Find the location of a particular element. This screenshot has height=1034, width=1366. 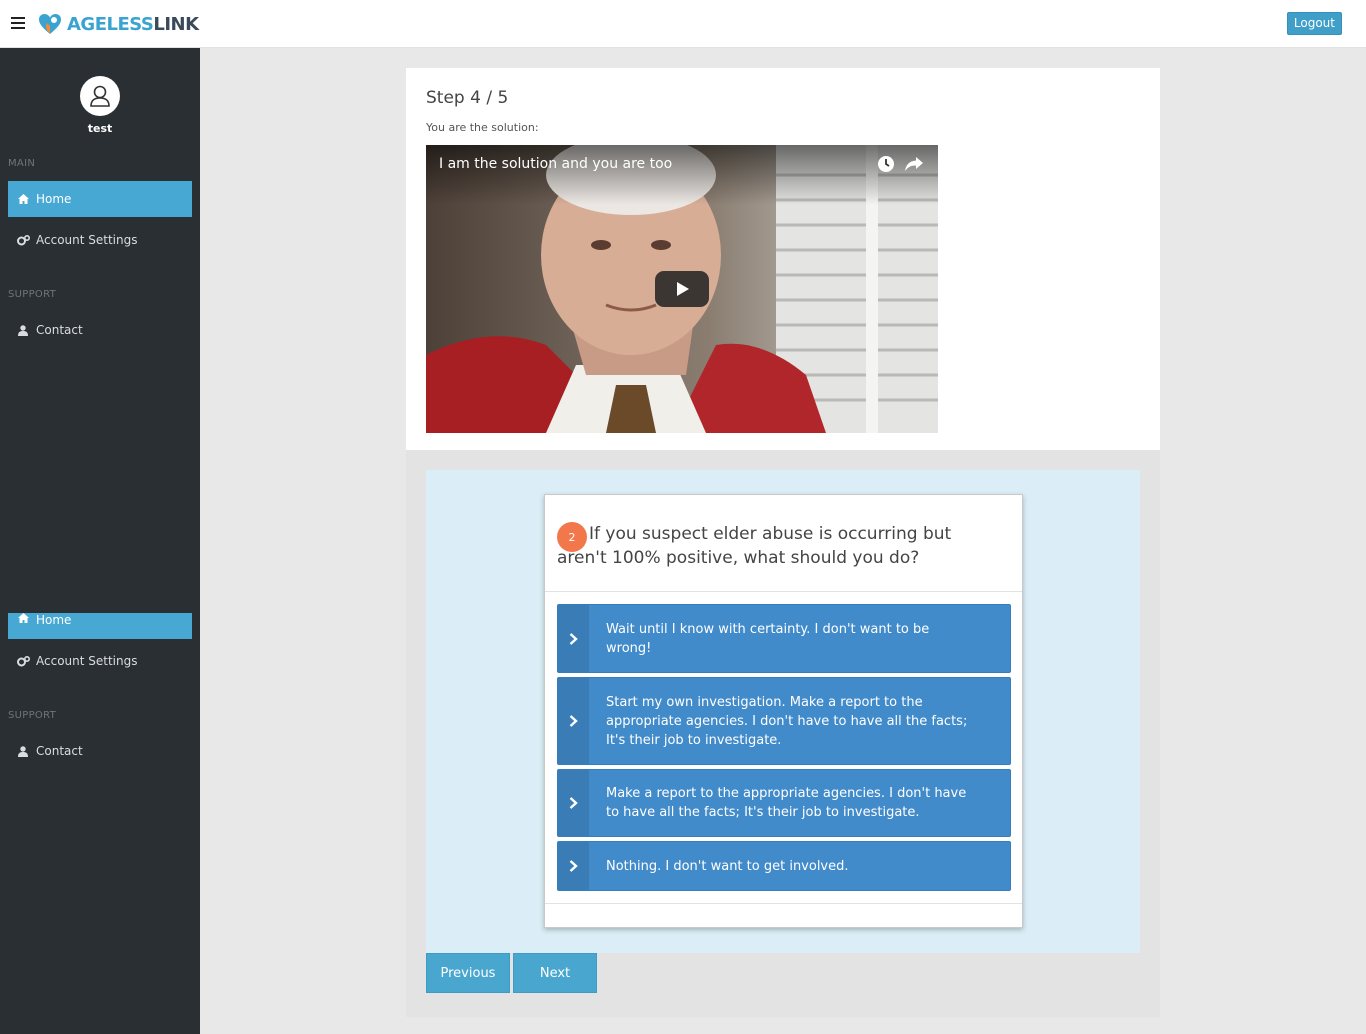

video-player: I am the solution and you are too is located at coordinates (682, 289).